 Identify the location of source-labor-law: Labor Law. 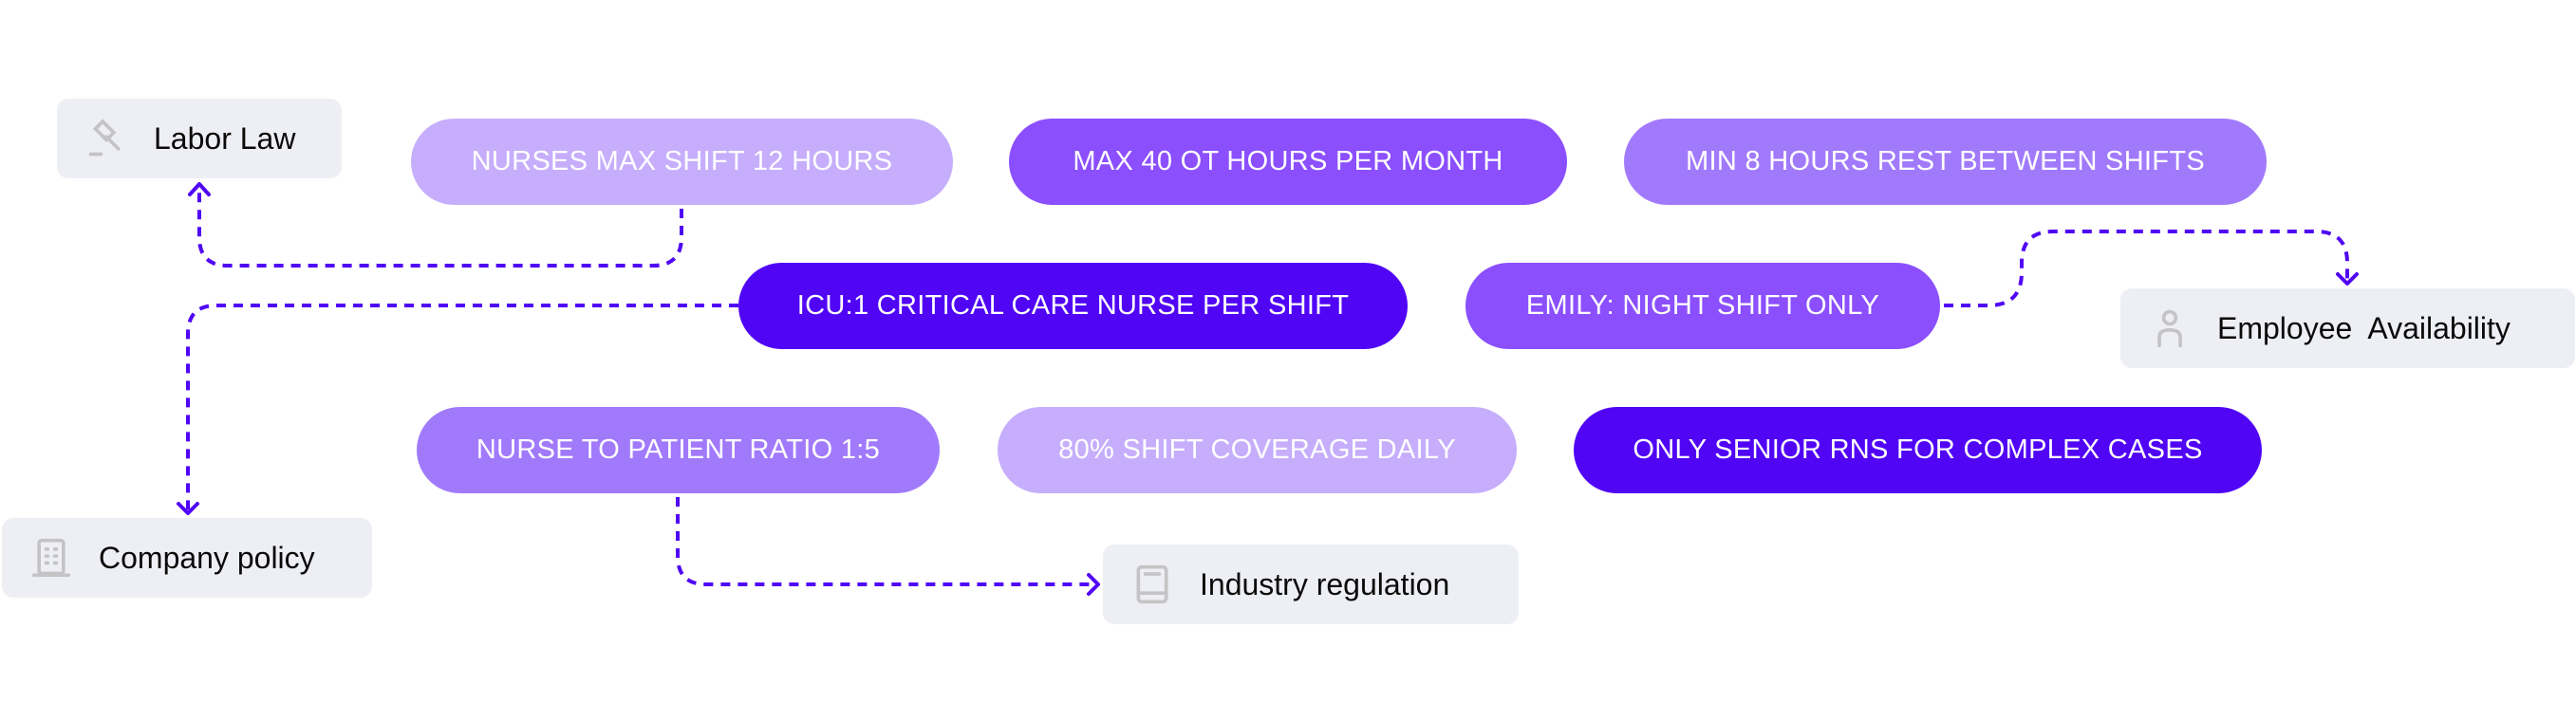
(199, 138).